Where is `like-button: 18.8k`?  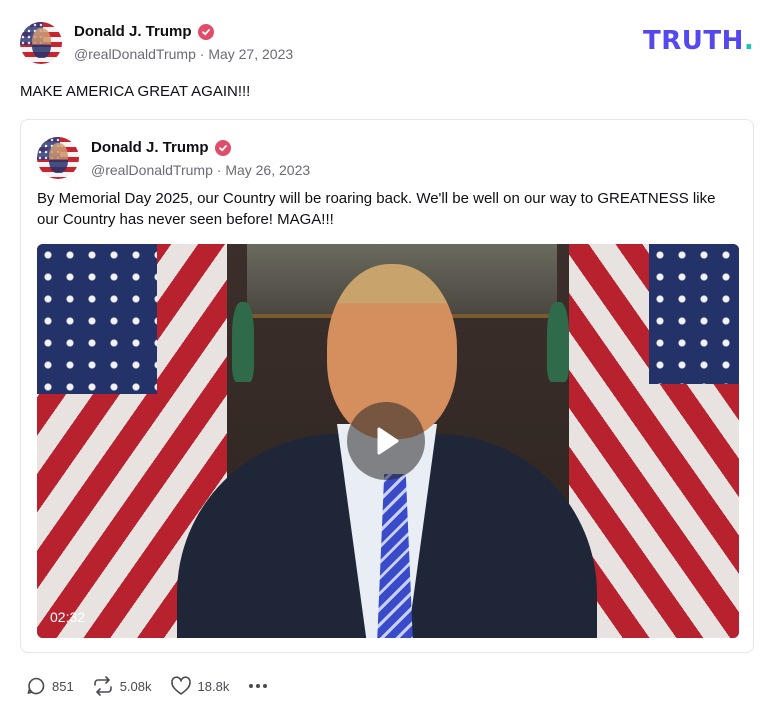
like-button: 18.8k is located at coordinates (200, 686).